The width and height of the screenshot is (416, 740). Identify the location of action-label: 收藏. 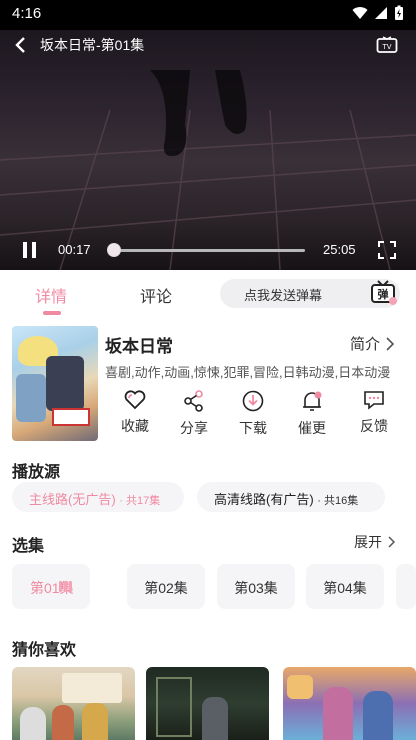
(135, 426).